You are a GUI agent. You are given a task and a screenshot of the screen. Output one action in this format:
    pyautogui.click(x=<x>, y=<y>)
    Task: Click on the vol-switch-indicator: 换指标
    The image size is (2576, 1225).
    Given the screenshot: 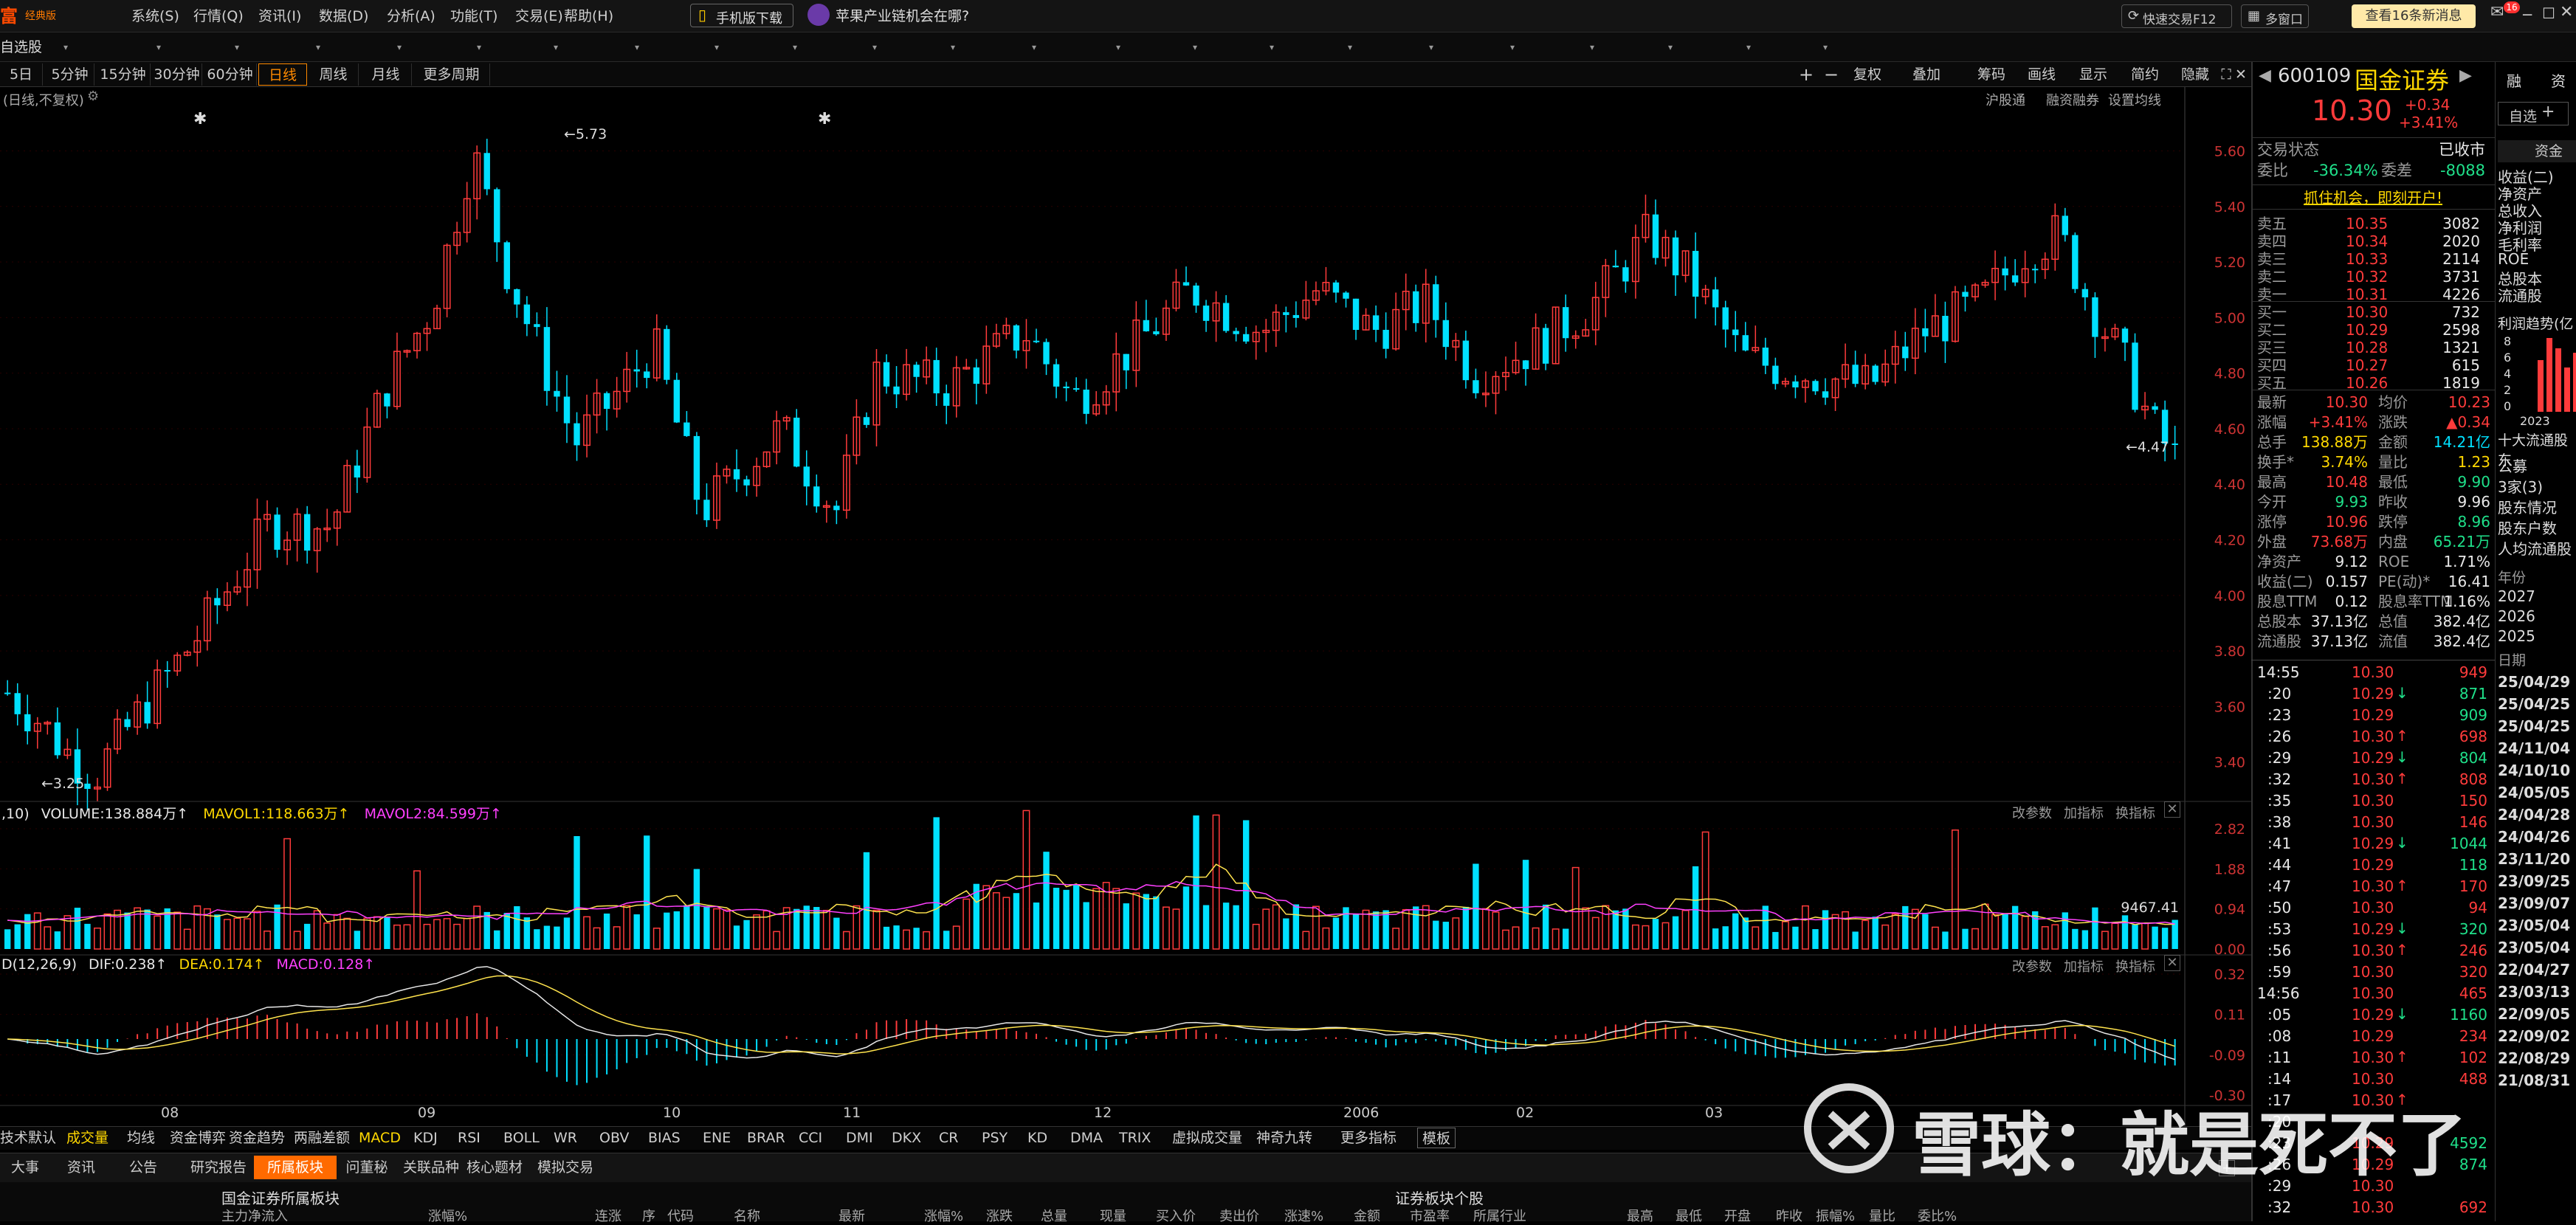 What is the action you would take?
    pyautogui.click(x=2135, y=812)
    